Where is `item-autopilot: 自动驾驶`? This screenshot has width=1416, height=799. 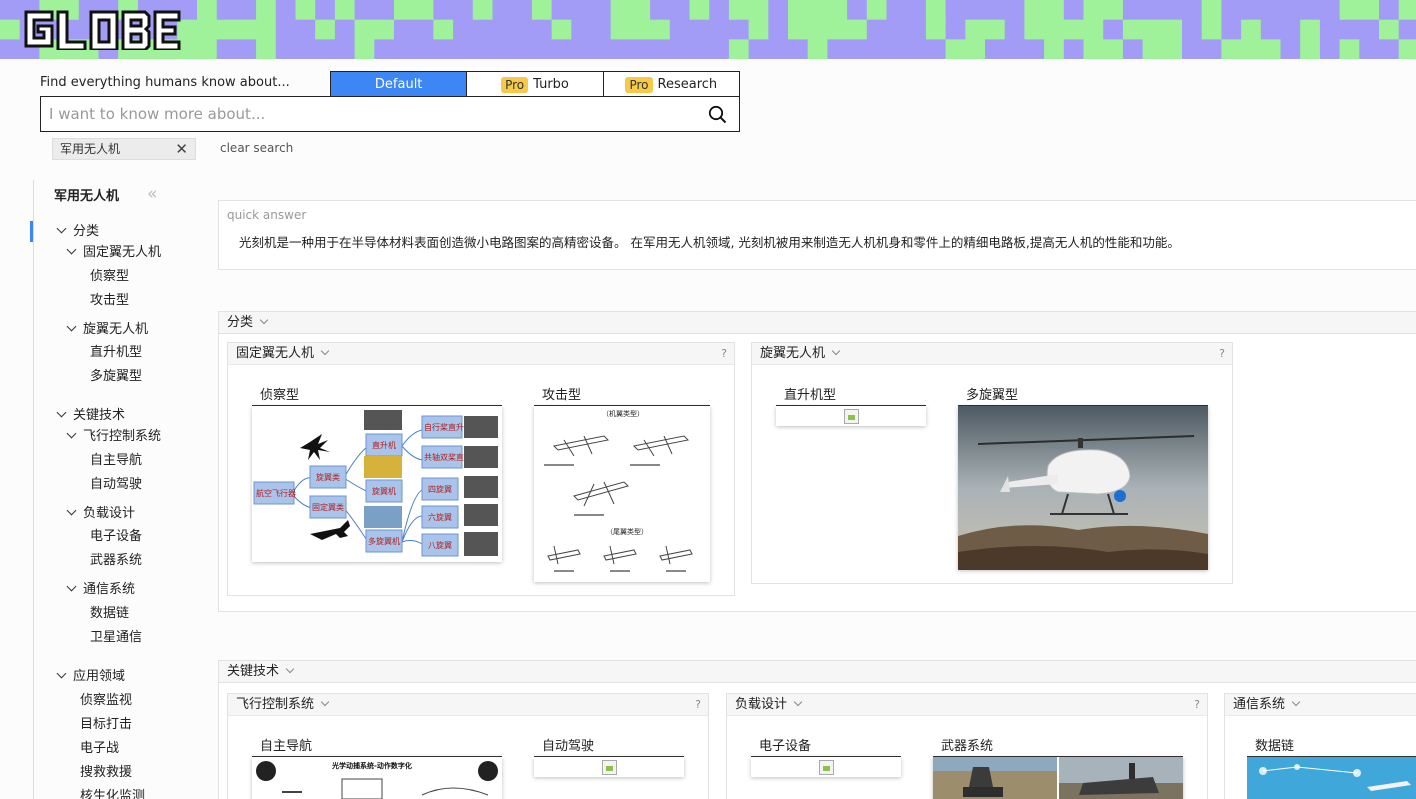 item-autopilot: 自动驾驶 is located at coordinates (609, 757).